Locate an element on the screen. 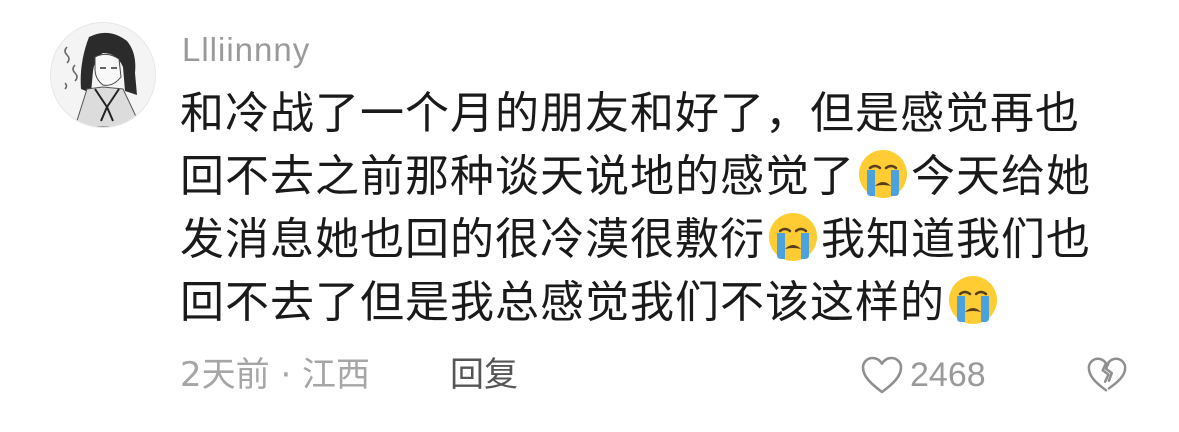  comment-line-3: 发消息她也回的很冷漠很敷衍 我知道我们也 is located at coordinates (660, 239).